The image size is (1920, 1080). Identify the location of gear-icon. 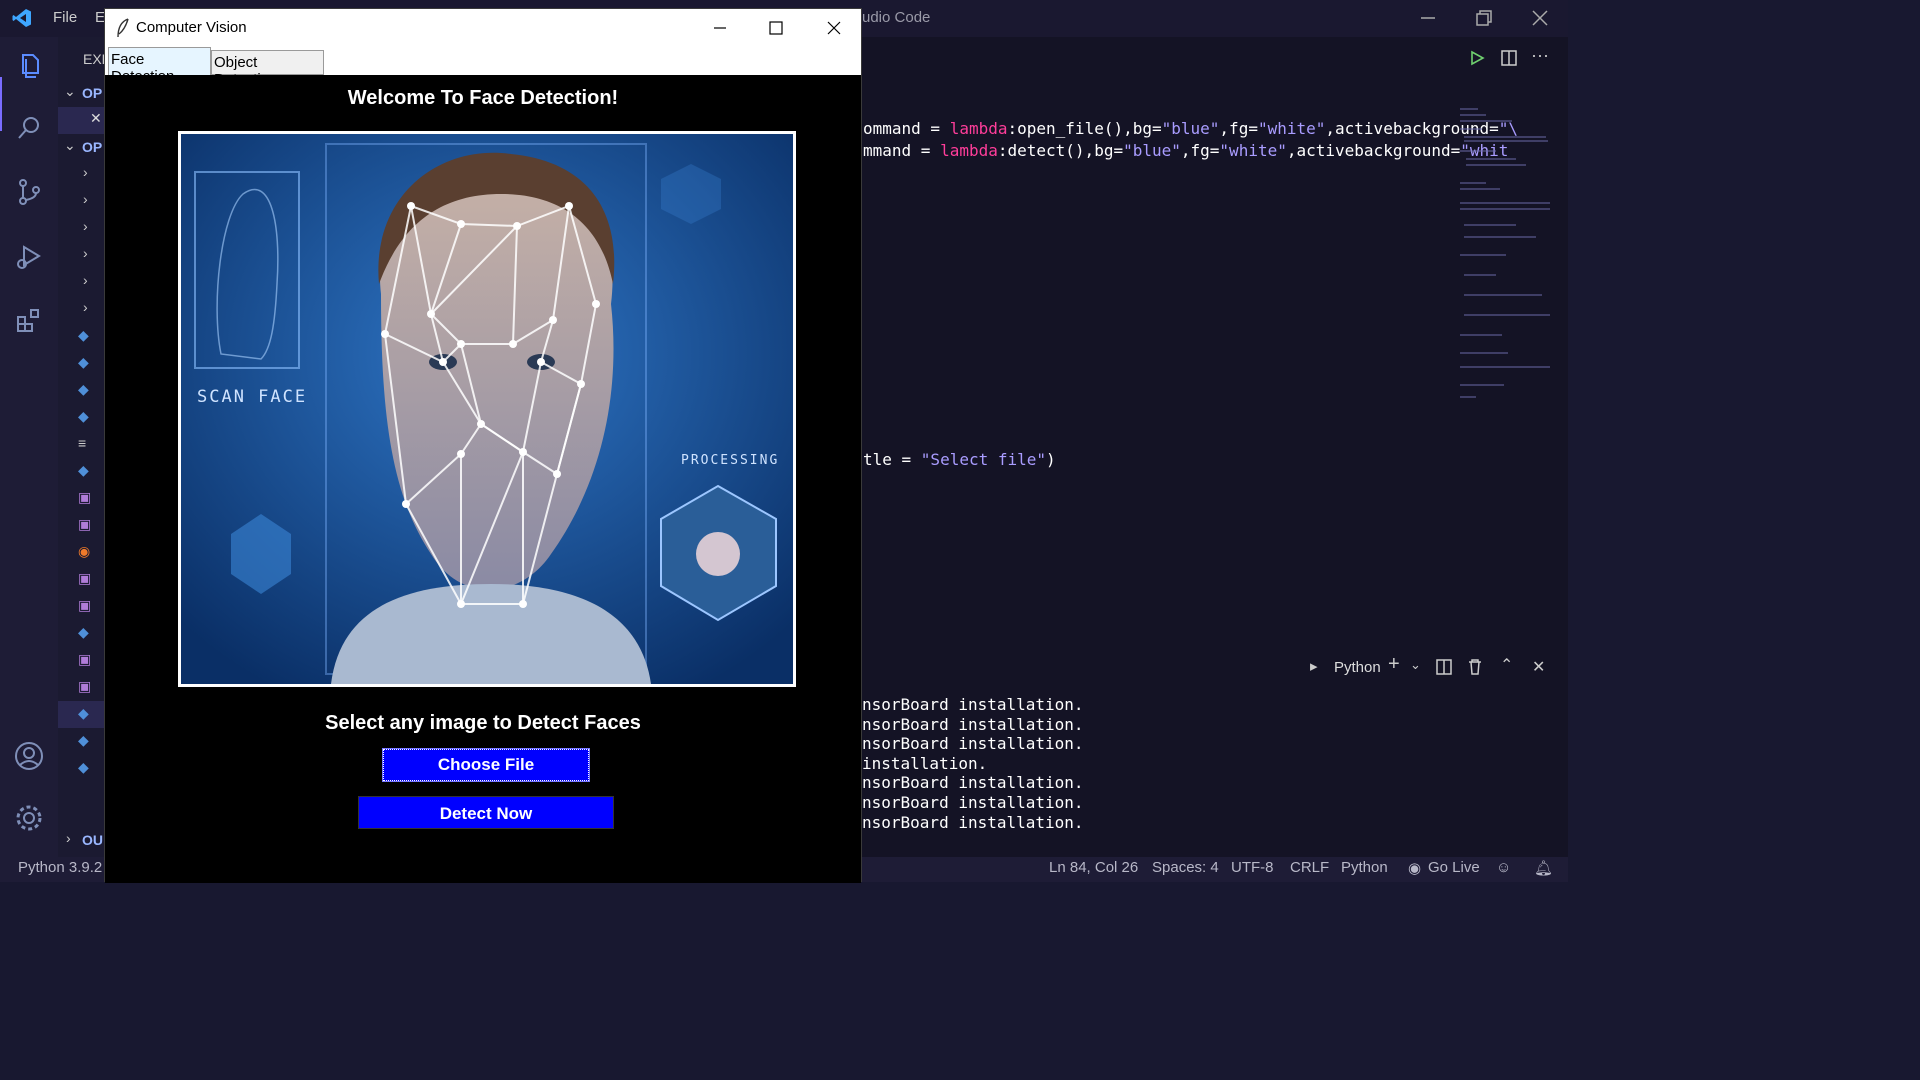
(29, 818).